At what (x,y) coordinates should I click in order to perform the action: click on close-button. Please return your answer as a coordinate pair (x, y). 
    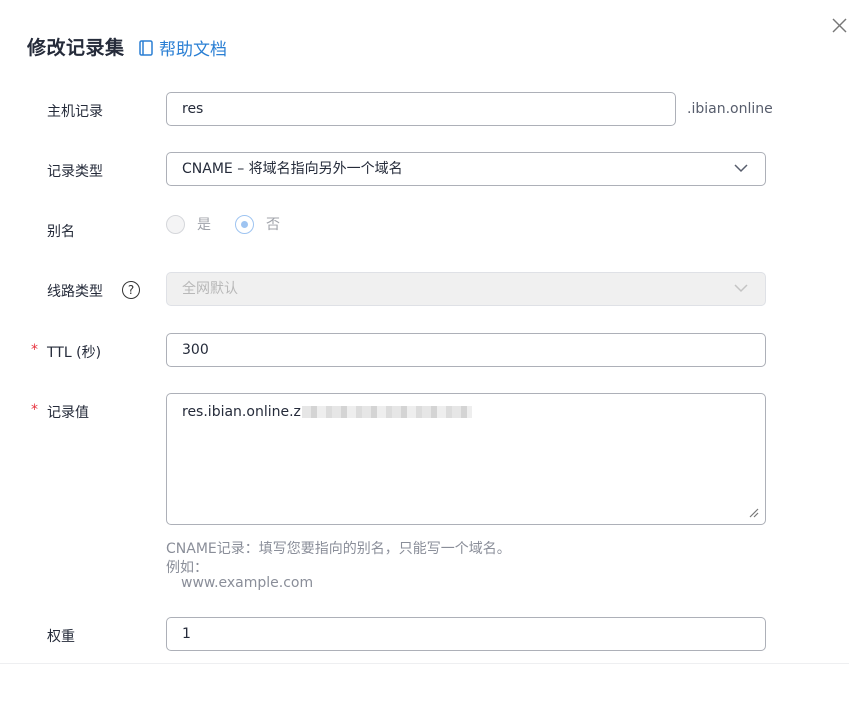
    Looking at the image, I should click on (839, 25).